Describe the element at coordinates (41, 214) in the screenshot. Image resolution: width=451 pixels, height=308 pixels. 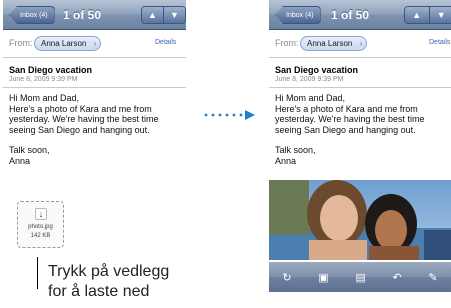
I see `download-arrow-icon: ↓` at that location.